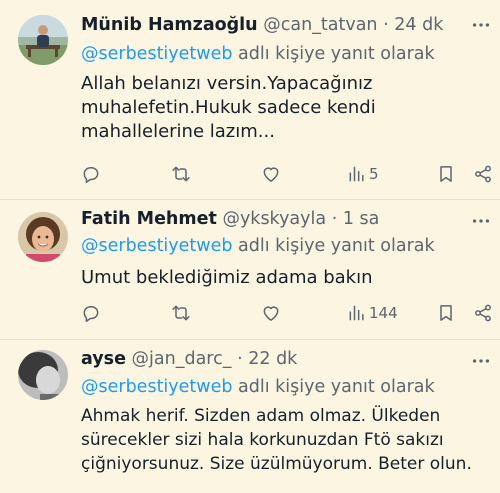 Image resolution: width=500 pixels, height=493 pixels. I want to click on views-button: 5, so click(363, 174).